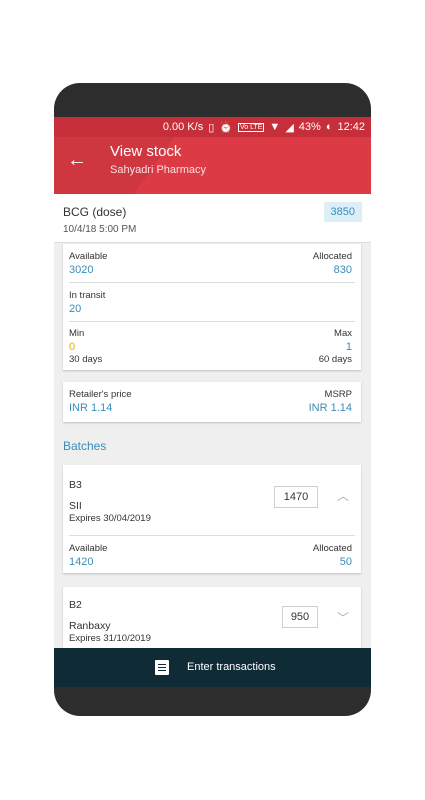 This screenshot has height=800, width=425. What do you see at coordinates (332, 256) in the screenshot?
I see `allocated-label: Allocated` at bounding box center [332, 256].